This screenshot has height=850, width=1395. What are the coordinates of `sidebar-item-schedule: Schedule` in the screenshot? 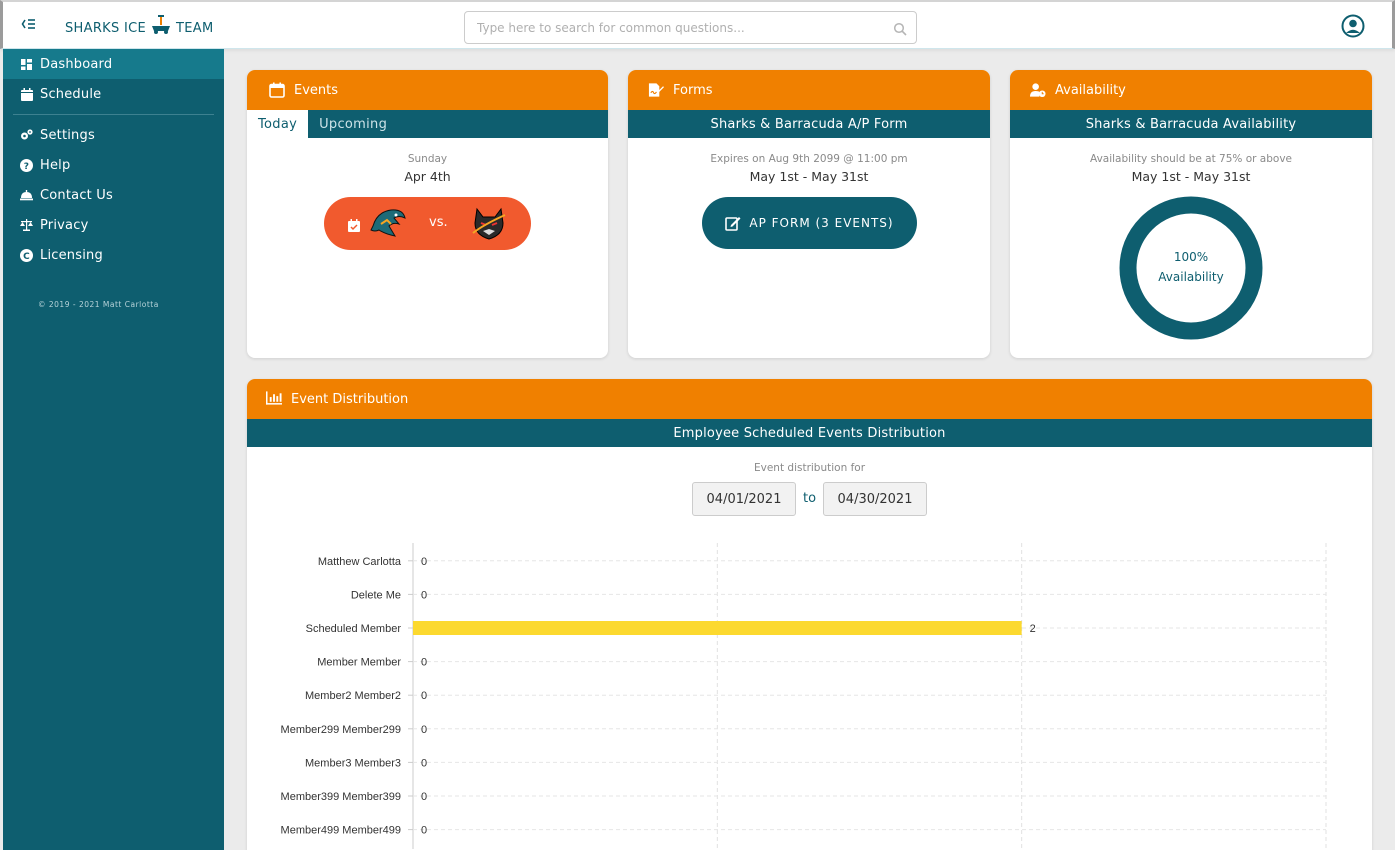 It's located at (113, 94).